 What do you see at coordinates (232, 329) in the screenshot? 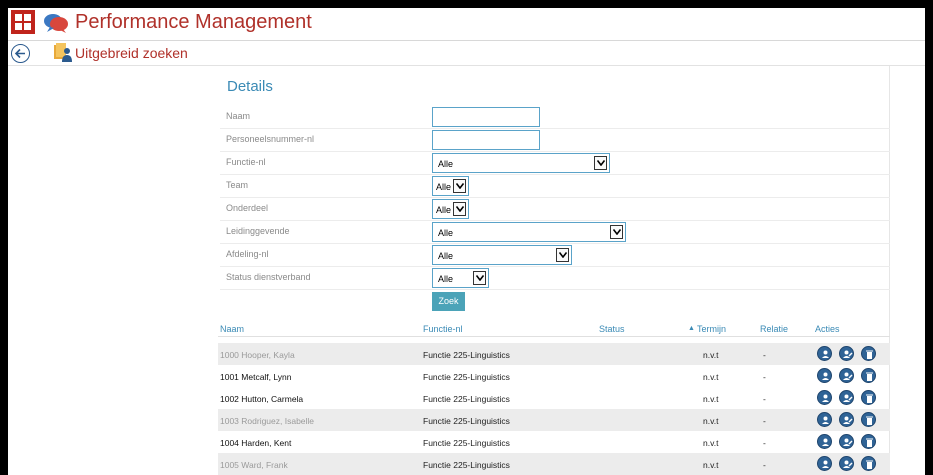
I see `column-header-naam: Naam` at bounding box center [232, 329].